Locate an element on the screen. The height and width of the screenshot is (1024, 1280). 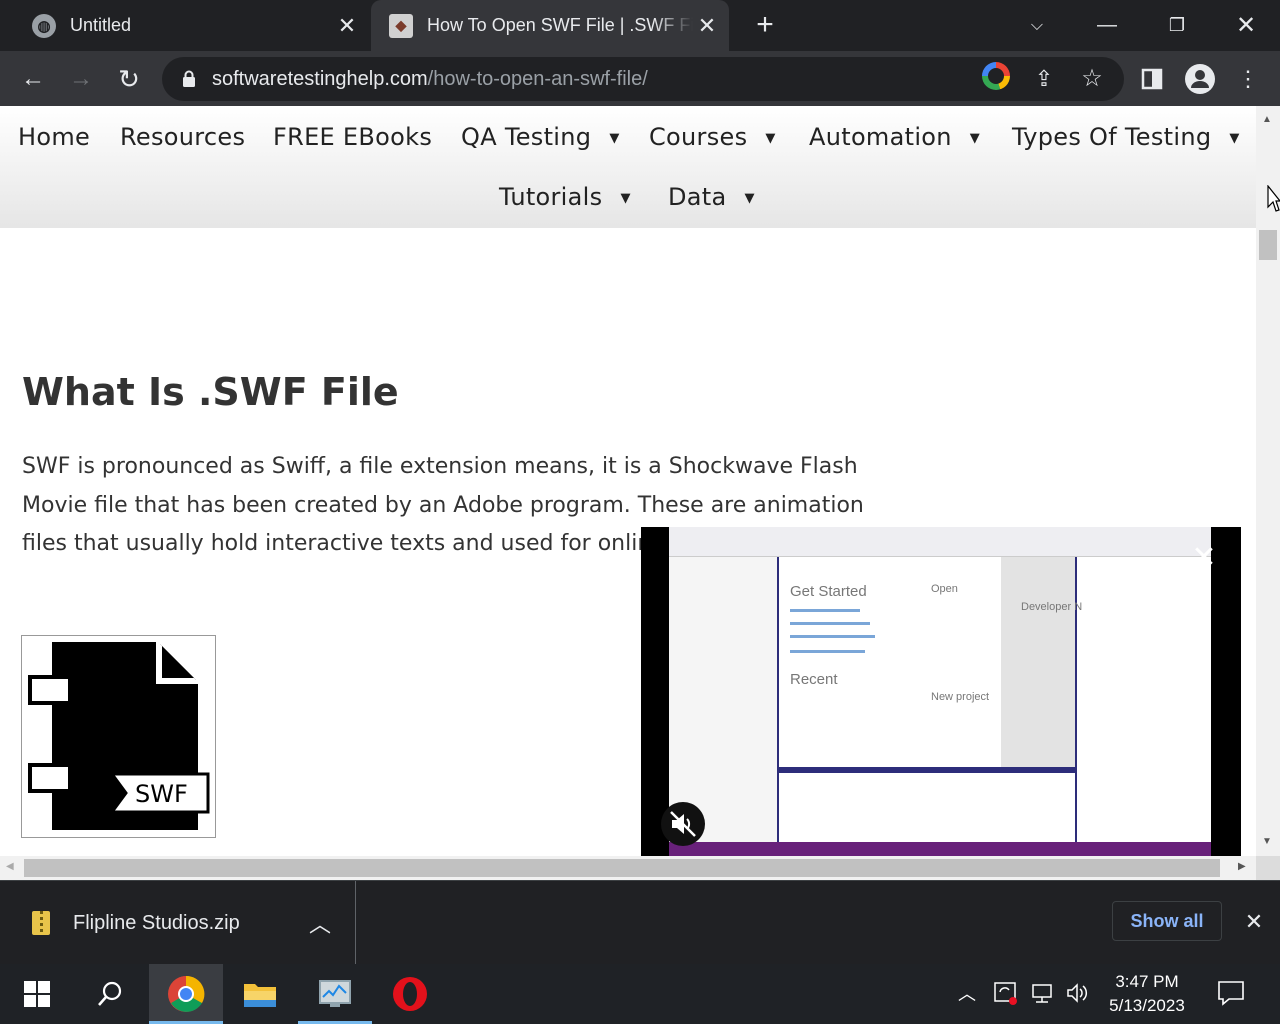
download-filename: Flipline Studios.zip is located at coordinates (156, 923).